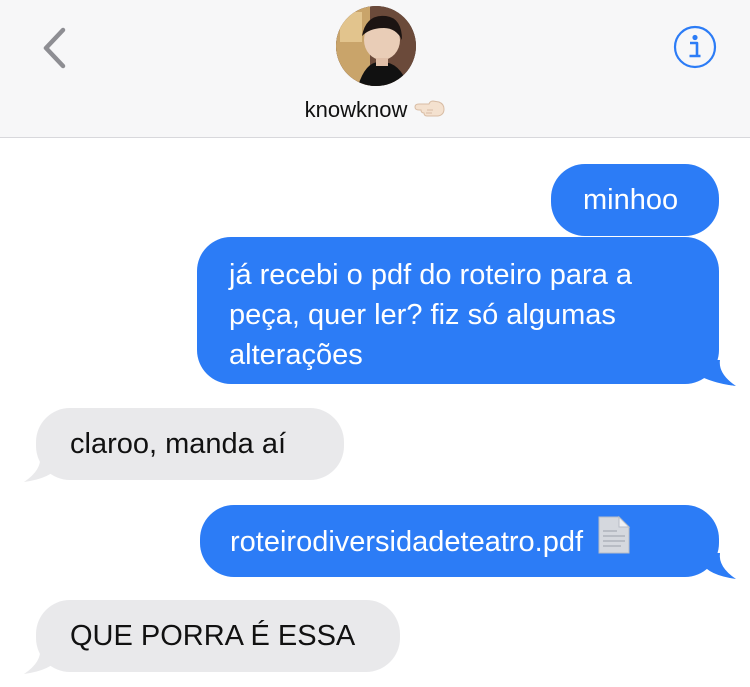 The width and height of the screenshot is (750, 687). Describe the element at coordinates (429, 111) in the screenshot. I see `hand-pointing-left-icon` at that location.